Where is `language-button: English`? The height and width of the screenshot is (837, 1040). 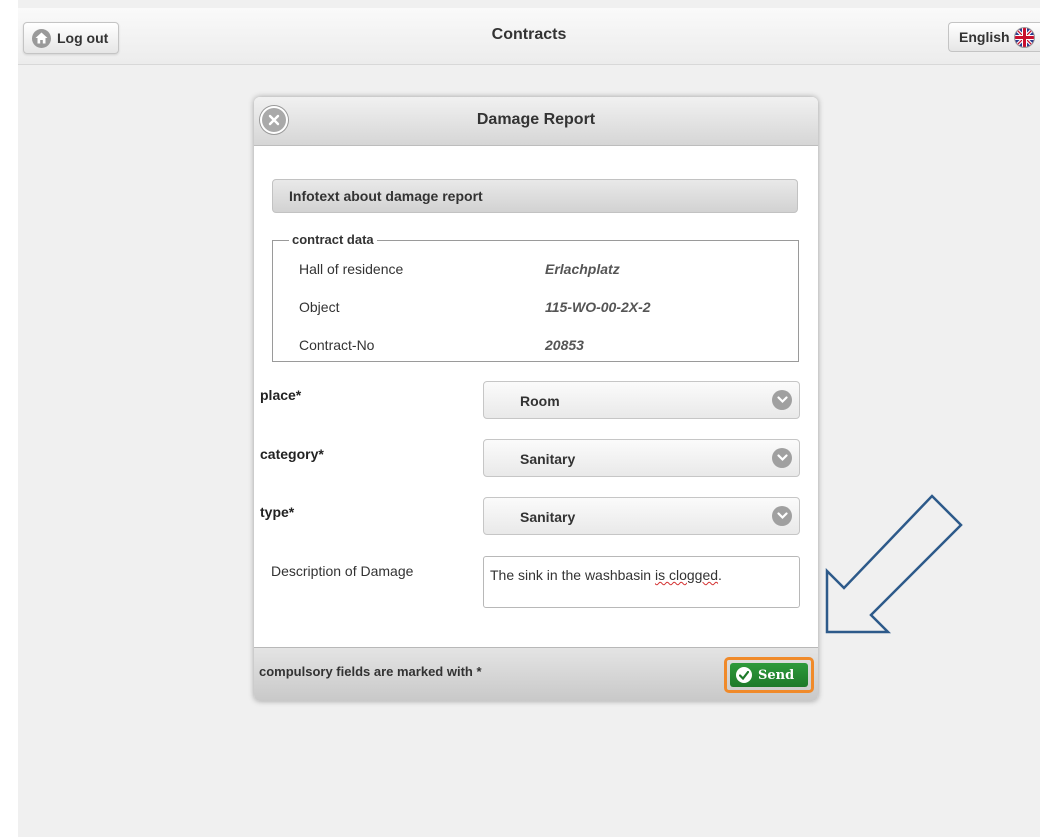 language-button: English is located at coordinates (994, 37).